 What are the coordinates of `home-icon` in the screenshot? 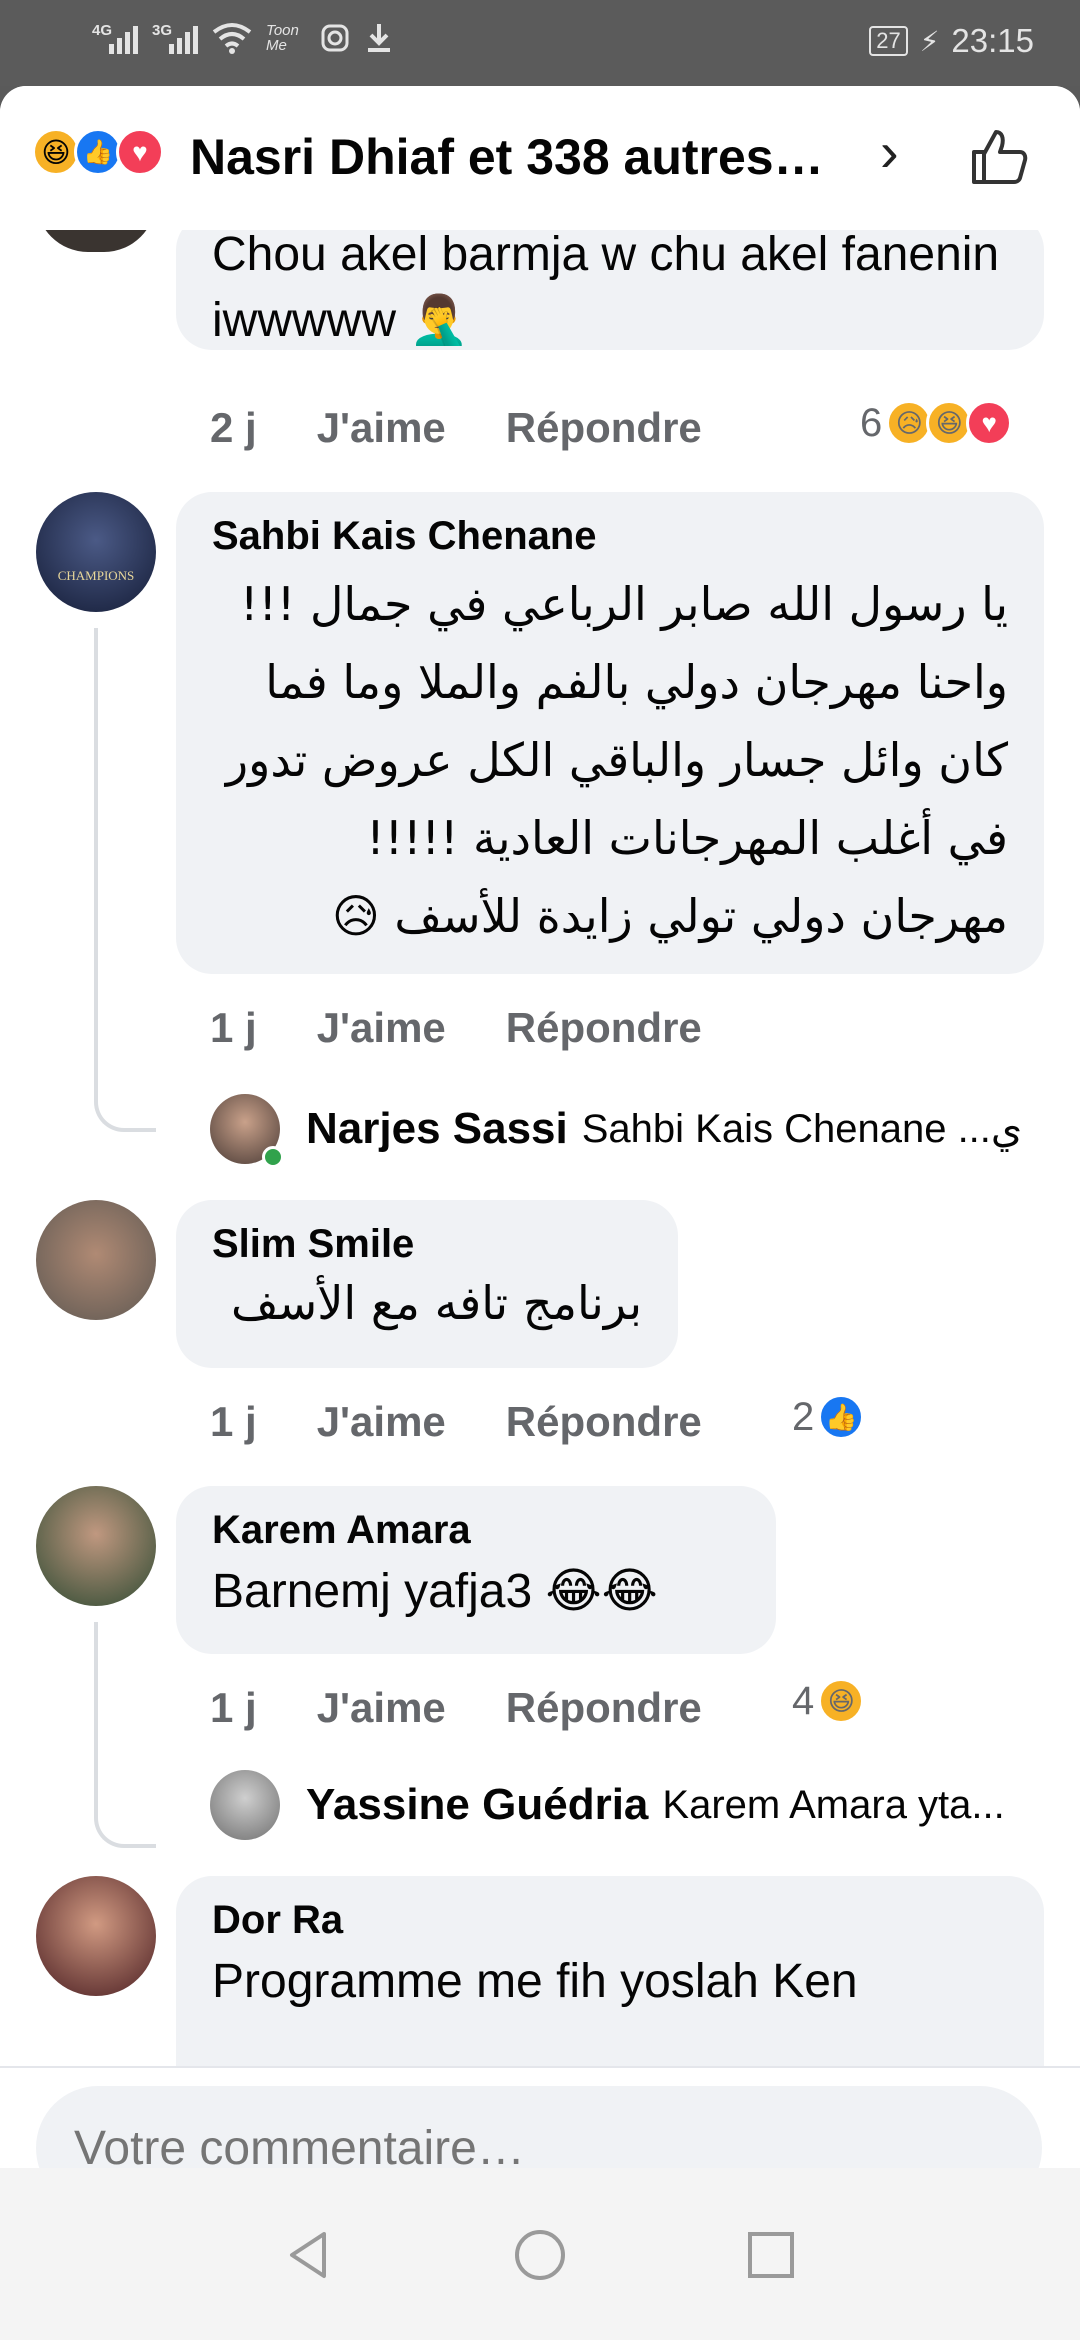 It's located at (540, 2255).